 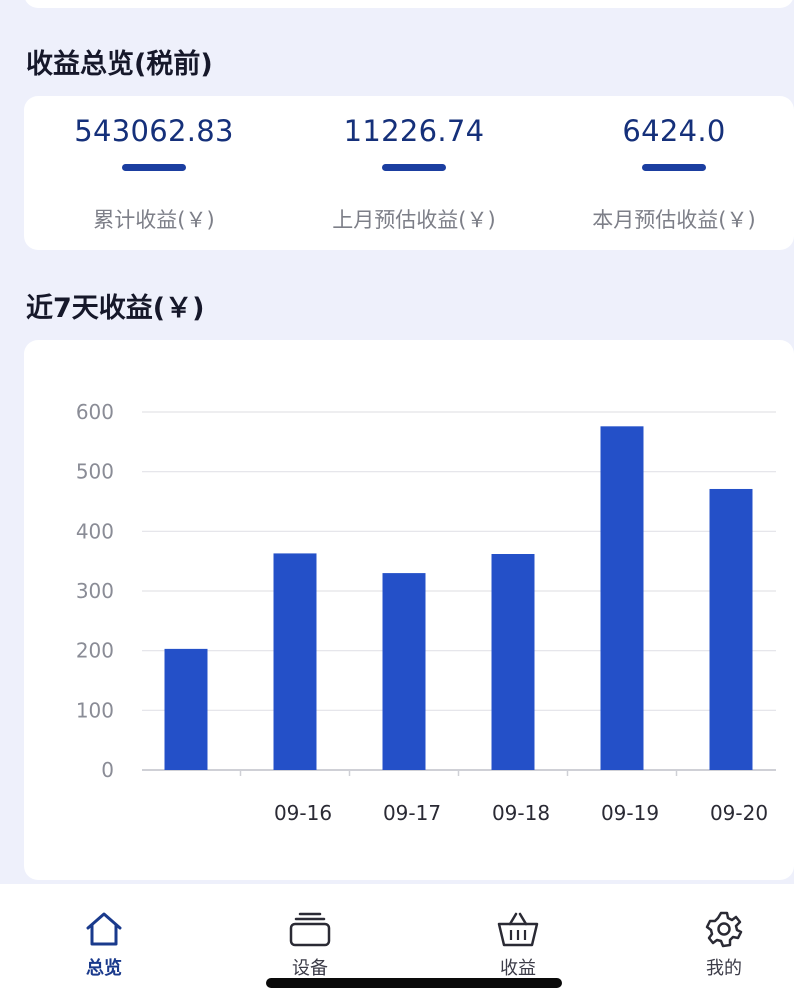 I want to click on y-tick-label: 0, so click(x=107, y=770).